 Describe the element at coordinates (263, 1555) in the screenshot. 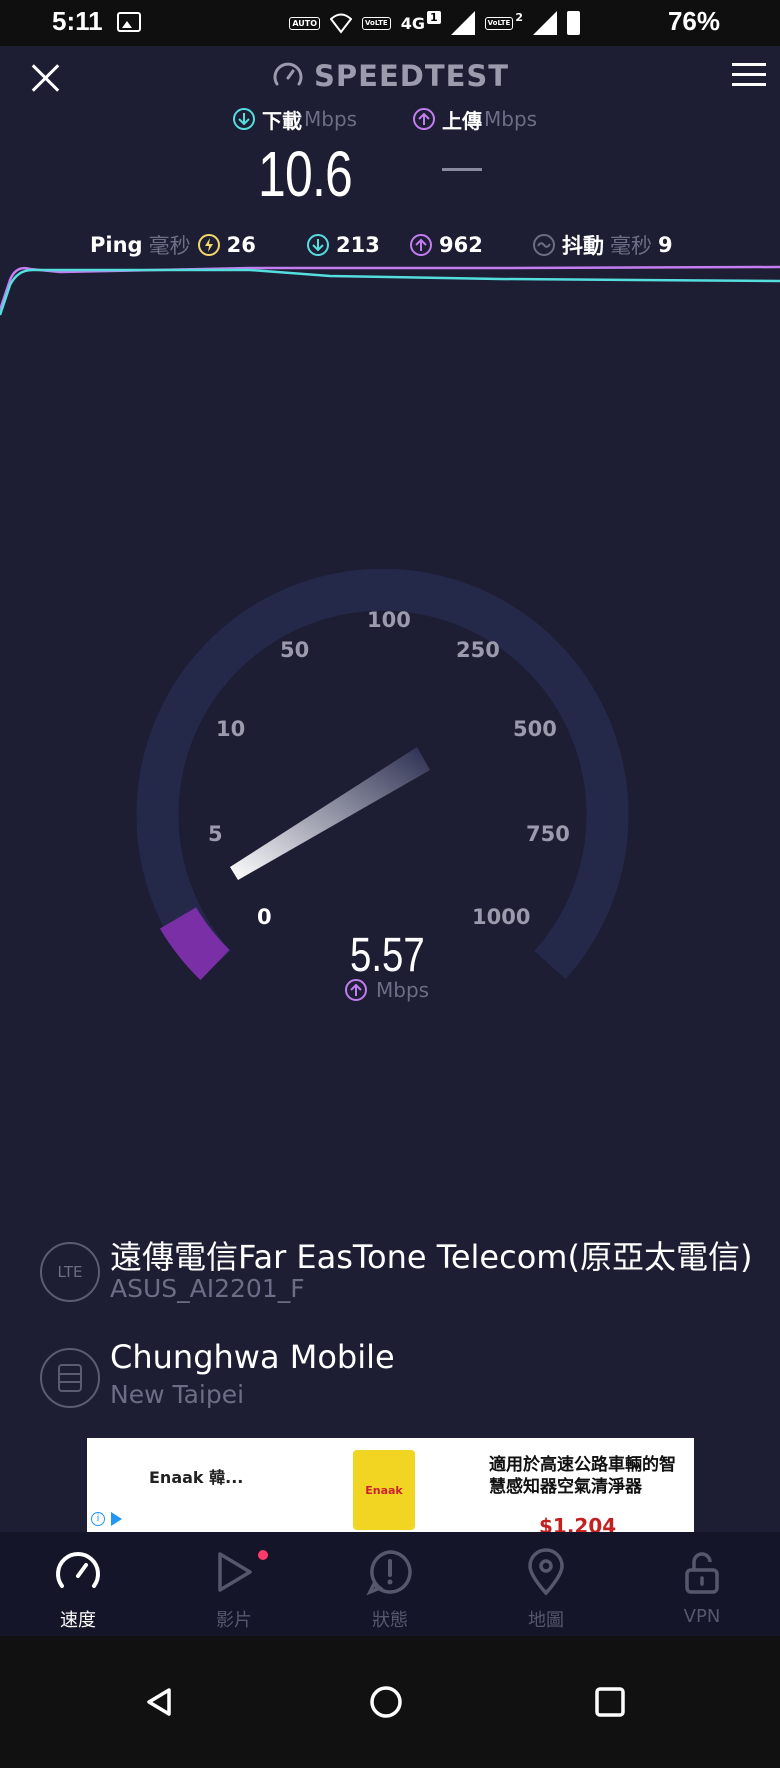

I see `video-notification-dot` at that location.